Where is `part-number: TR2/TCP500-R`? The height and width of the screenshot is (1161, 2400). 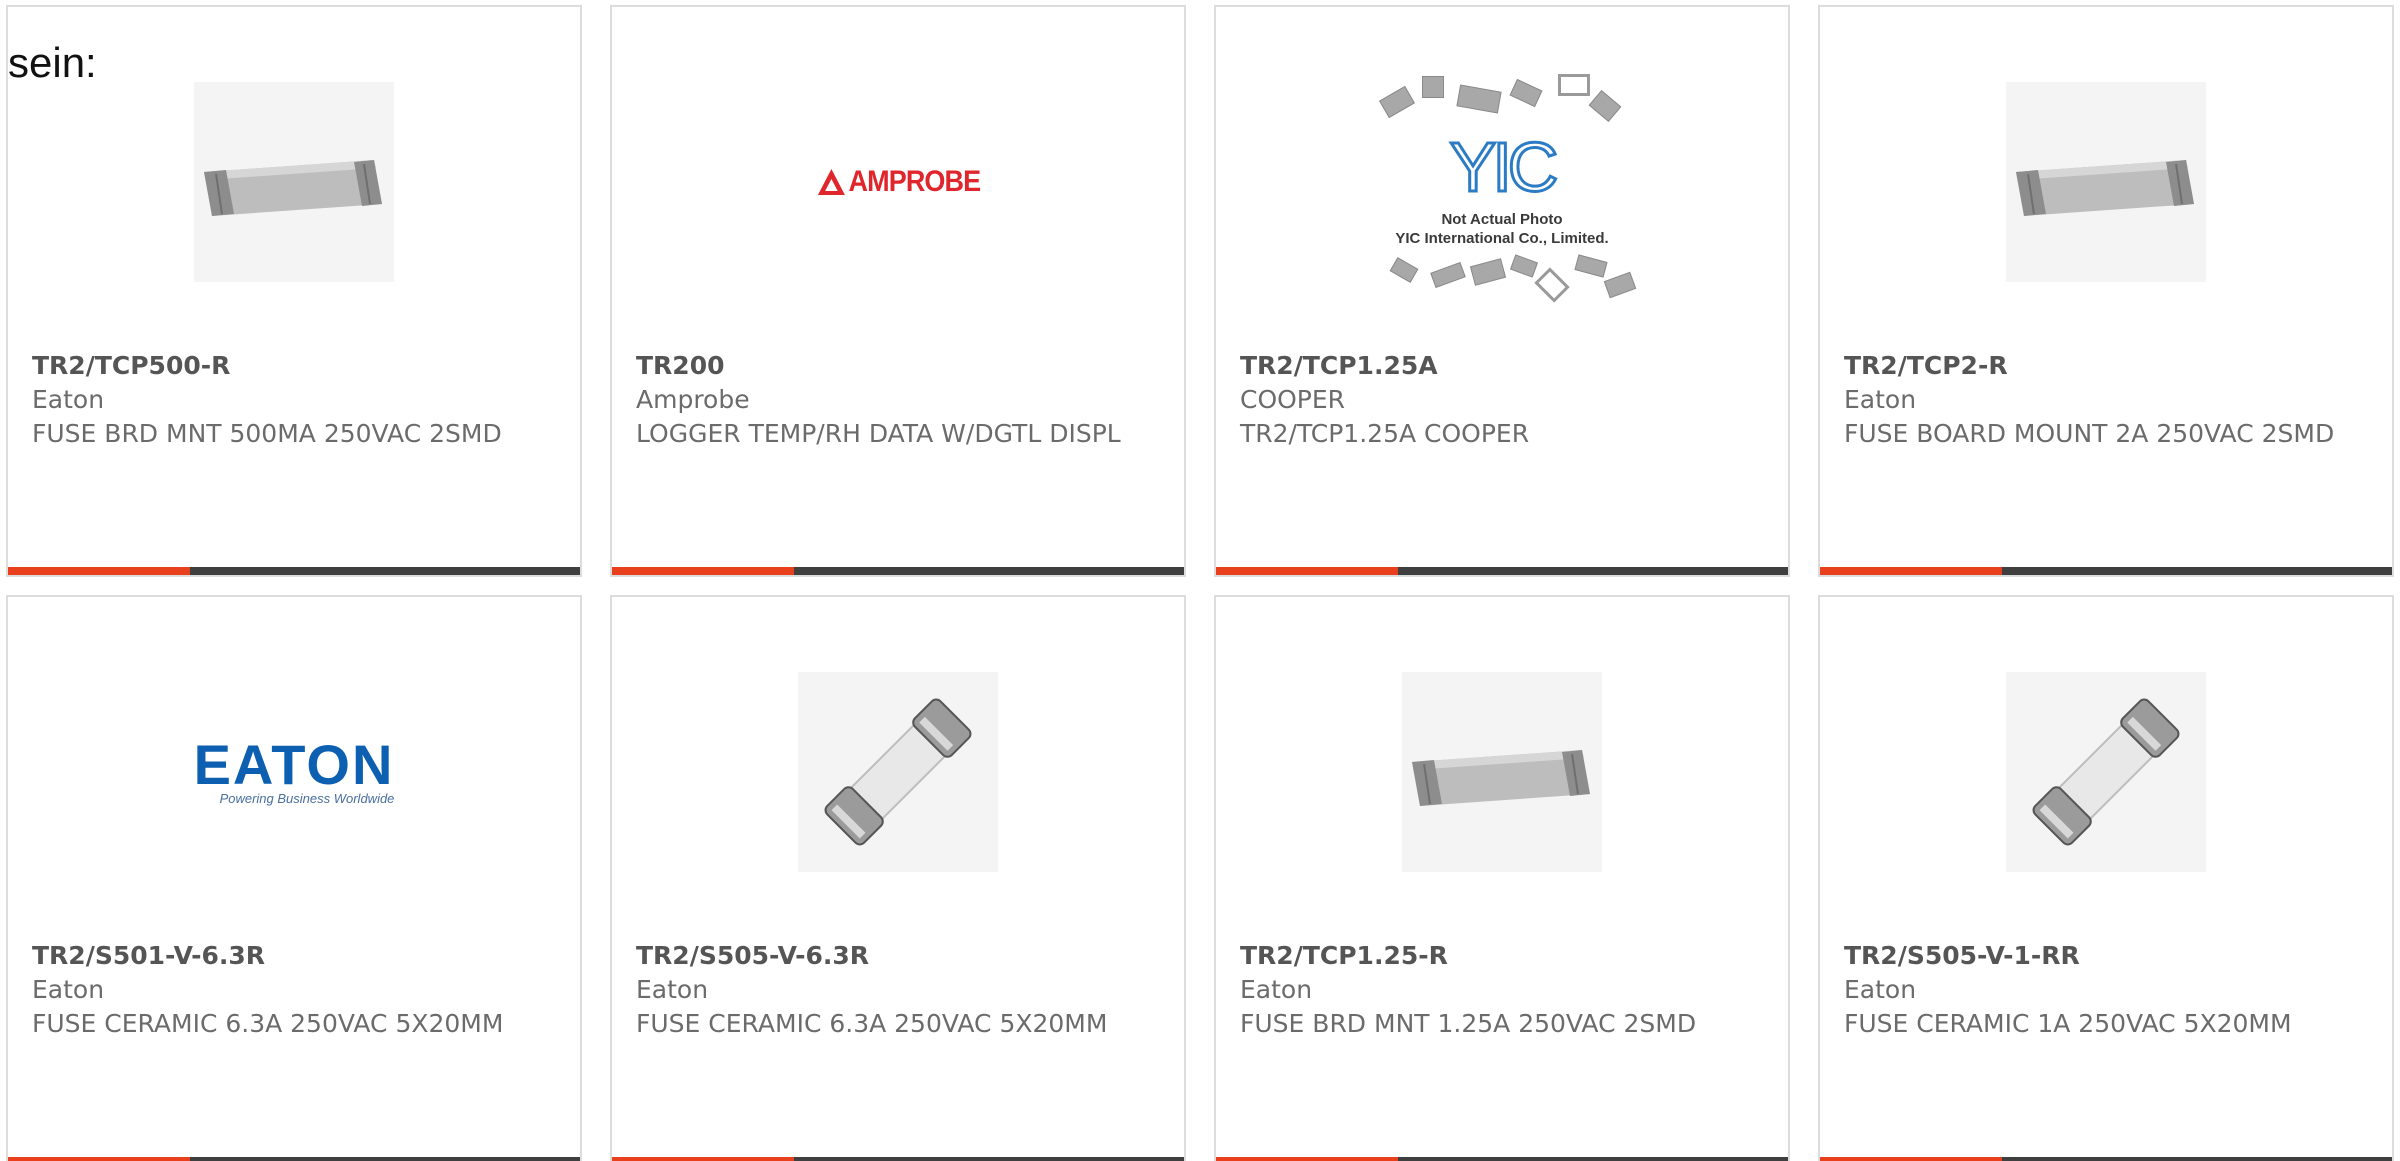 part-number: TR2/TCP500-R is located at coordinates (294, 366).